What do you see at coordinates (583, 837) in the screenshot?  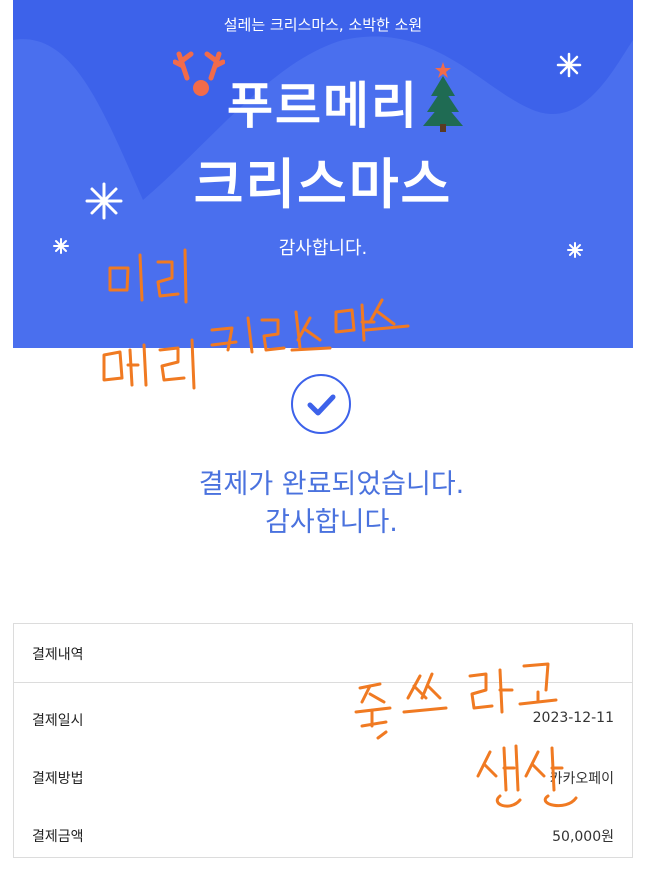 I see `payment-amount-value: 50,000원` at bounding box center [583, 837].